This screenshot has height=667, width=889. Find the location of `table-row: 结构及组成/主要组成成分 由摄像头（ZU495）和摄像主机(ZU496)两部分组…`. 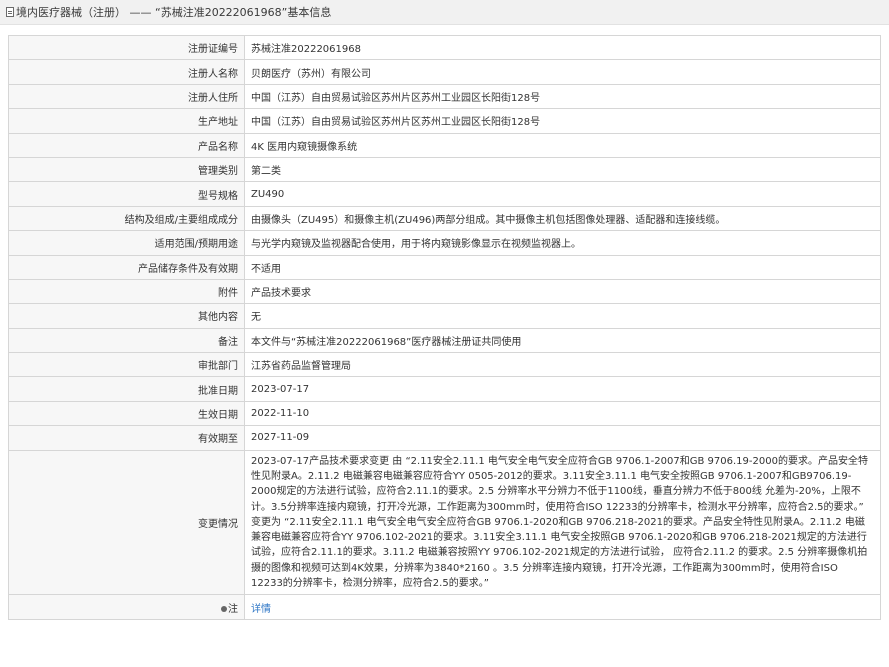

table-row: 结构及组成/主要组成成分 由摄像头（ZU495）和摄像主机(ZU496)两部分组… is located at coordinates (444, 218).